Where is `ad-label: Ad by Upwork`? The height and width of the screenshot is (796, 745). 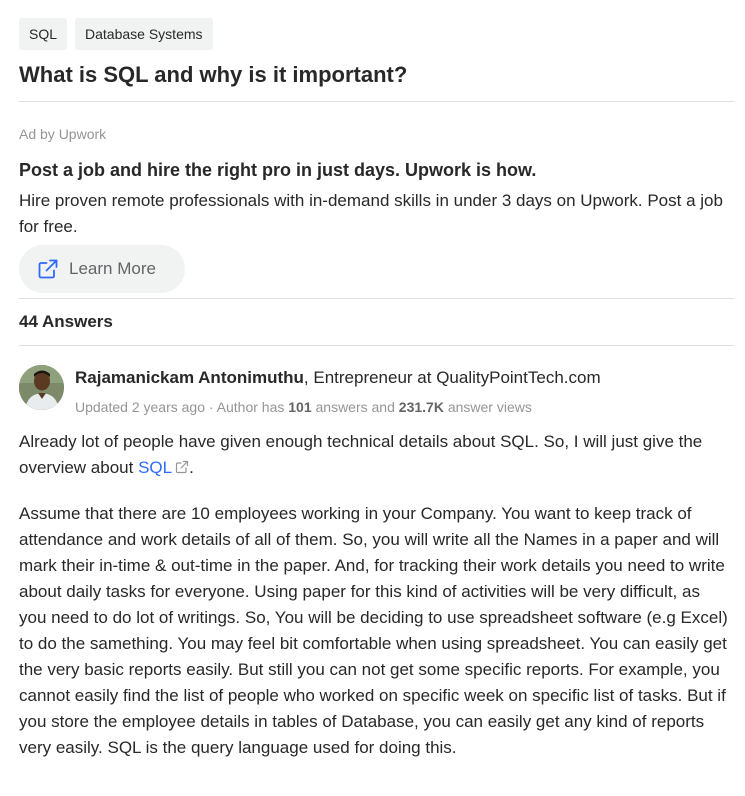
ad-label: Ad by Upwork is located at coordinates (63, 134).